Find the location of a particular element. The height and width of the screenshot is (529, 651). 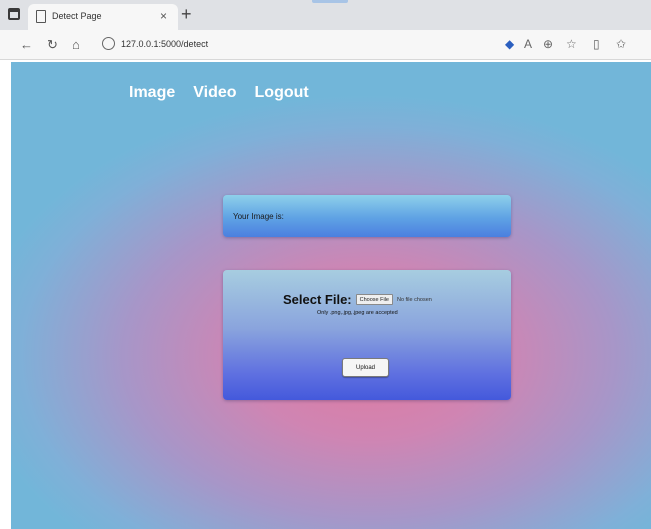

tab-strip-indicator is located at coordinates (330, 1).